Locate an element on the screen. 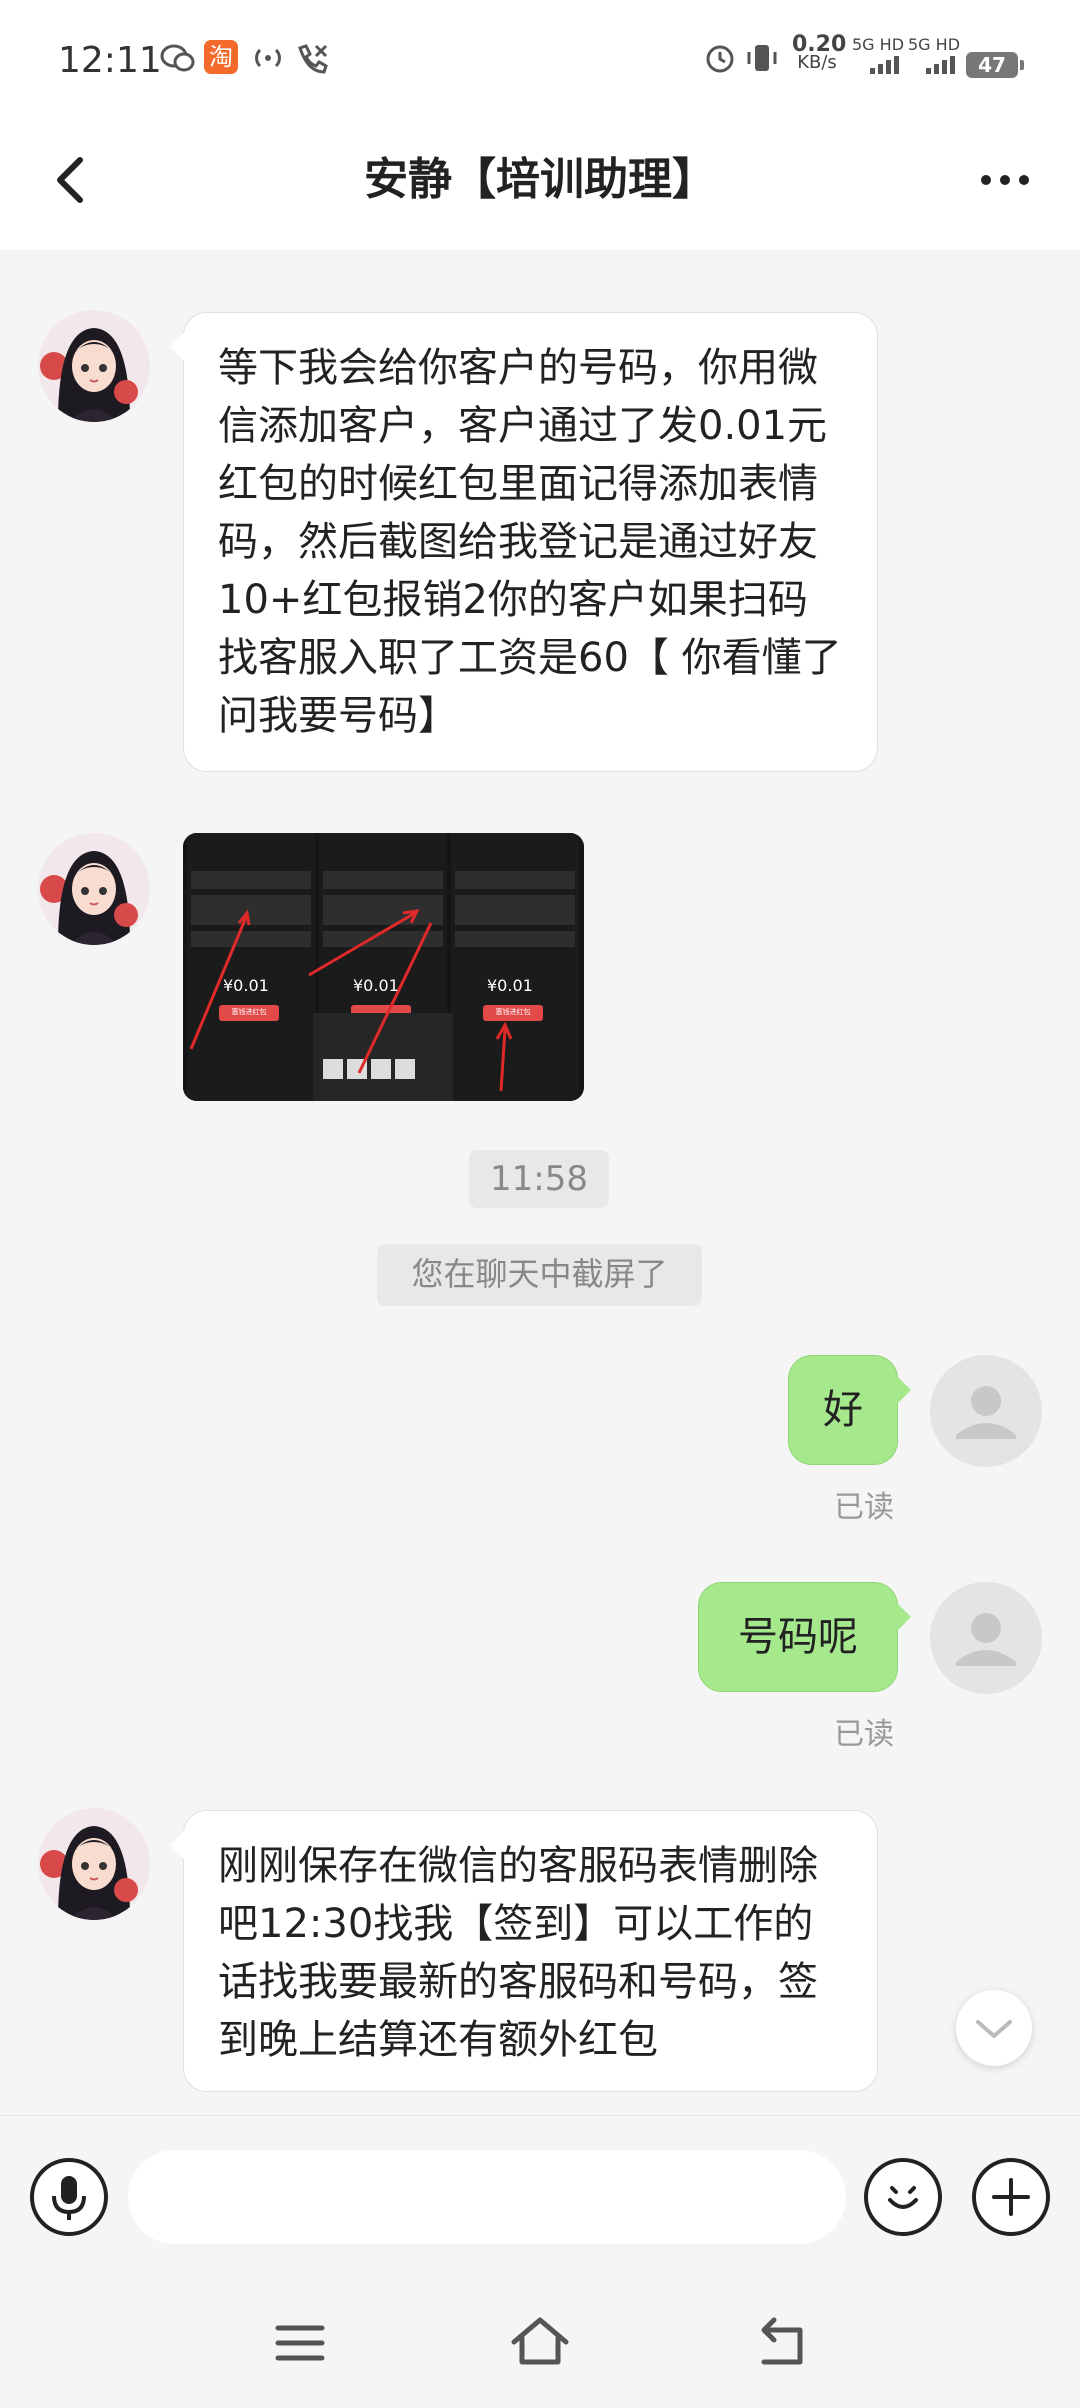 Image resolution: width=1080 pixels, height=2408 pixels. message-text: 好 is located at coordinates (843, 1410).